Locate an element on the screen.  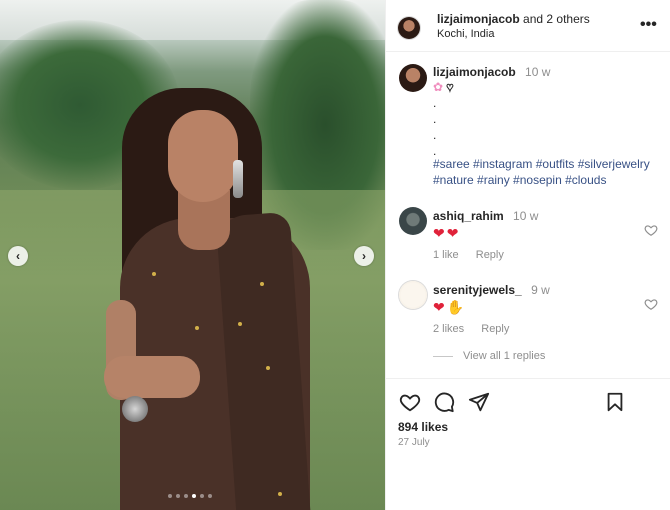
comment-header: serenityjewels_ 9 w is located at coordinates (491, 290).